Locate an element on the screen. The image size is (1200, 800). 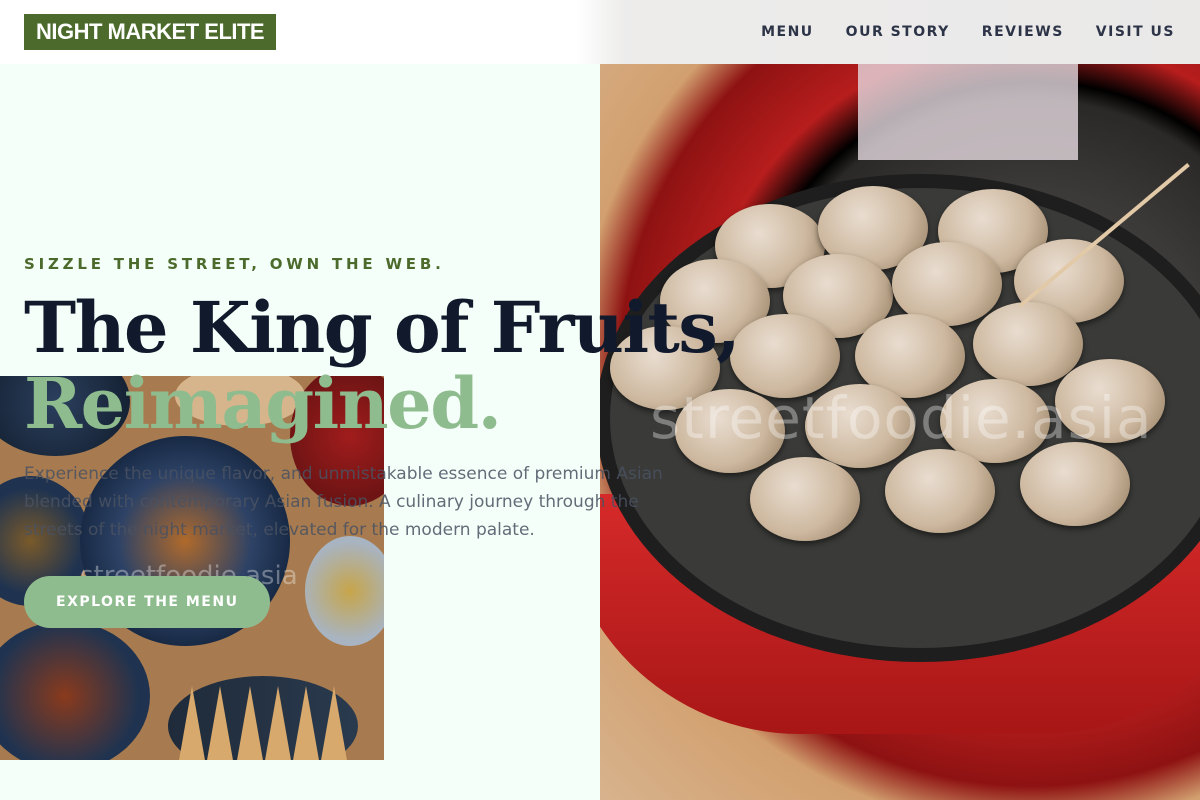
nav-item-reviews: REVIEWS is located at coordinates (1023, 32).